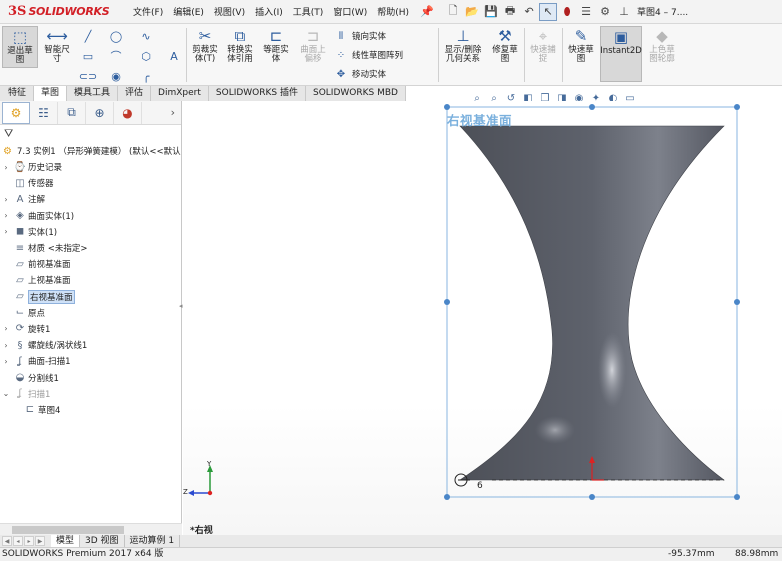 The image size is (782, 561). I want to click on shaded-sketch-contours-button: ◆ 上色草 图轮廓, so click(662, 47).